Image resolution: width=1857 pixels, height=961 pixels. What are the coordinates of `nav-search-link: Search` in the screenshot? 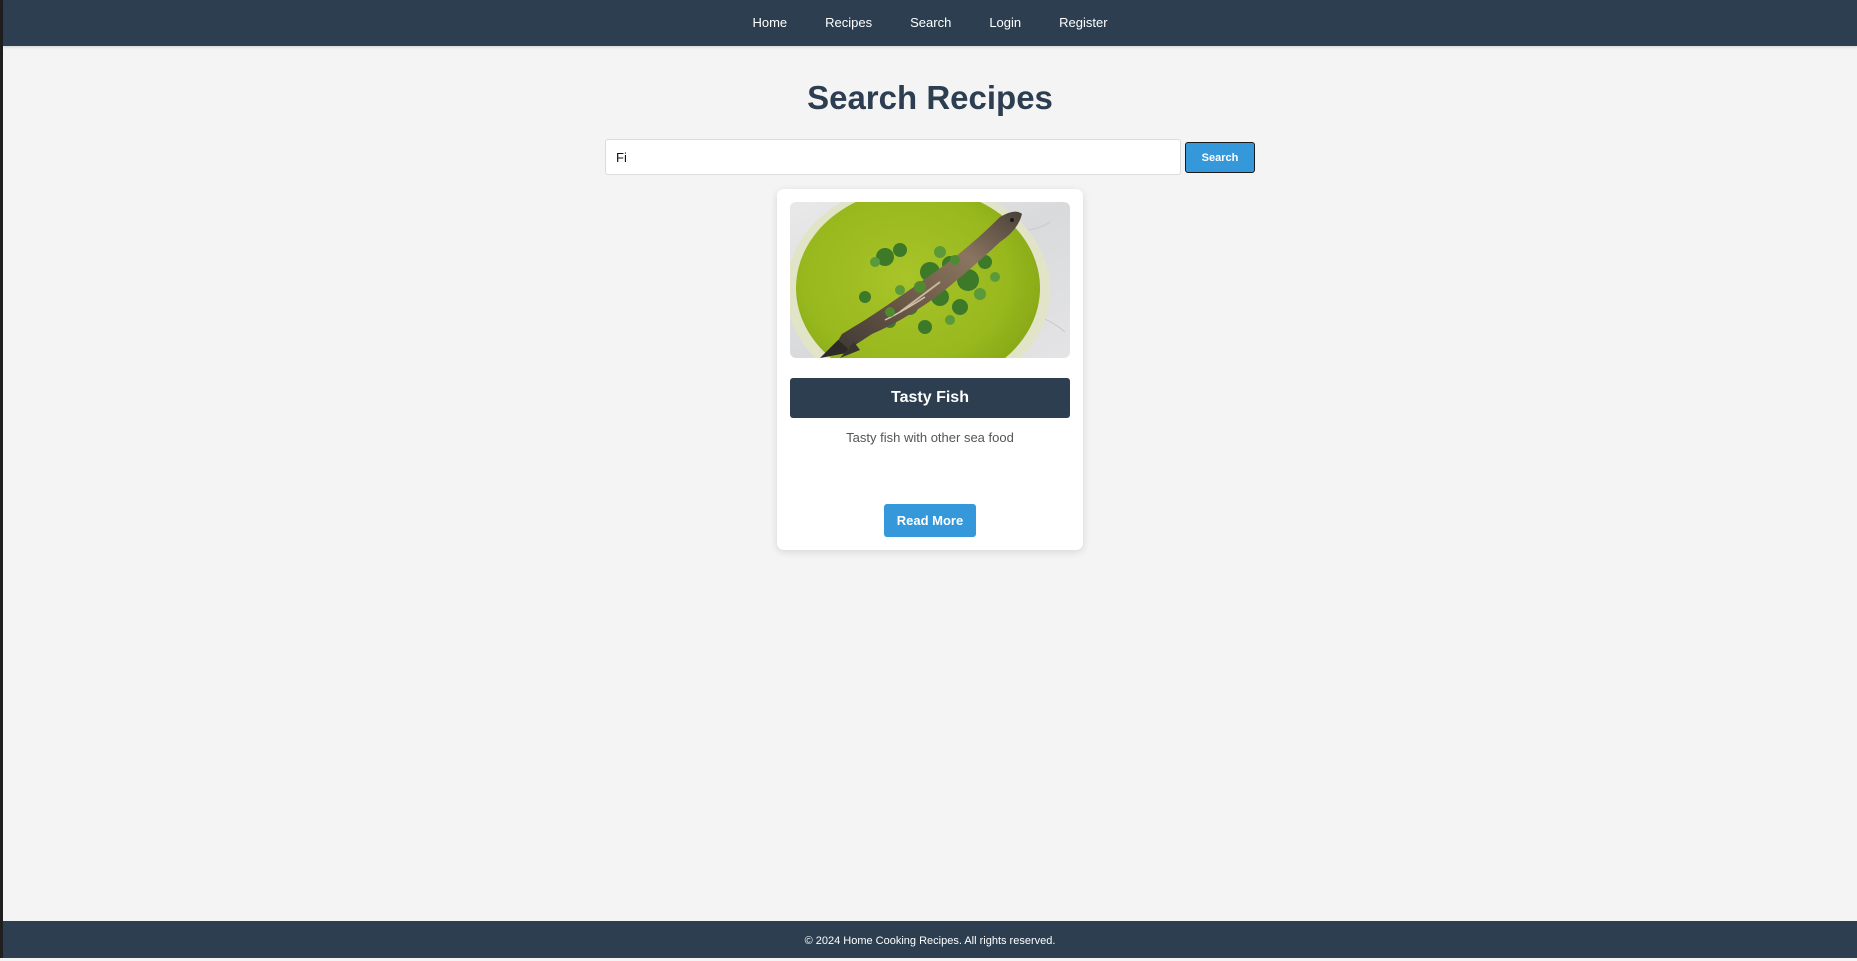 It's located at (930, 23).